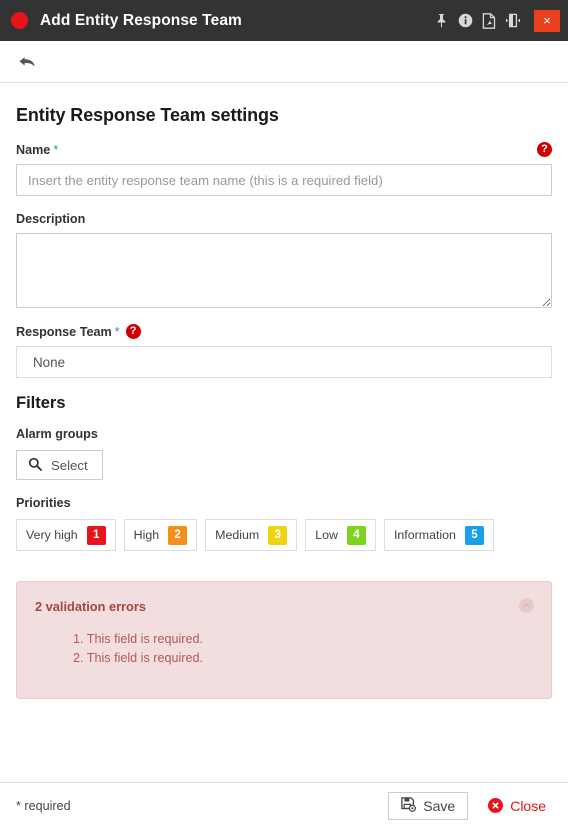 This screenshot has height=828, width=568. I want to click on response-team-select: None, so click(284, 362).